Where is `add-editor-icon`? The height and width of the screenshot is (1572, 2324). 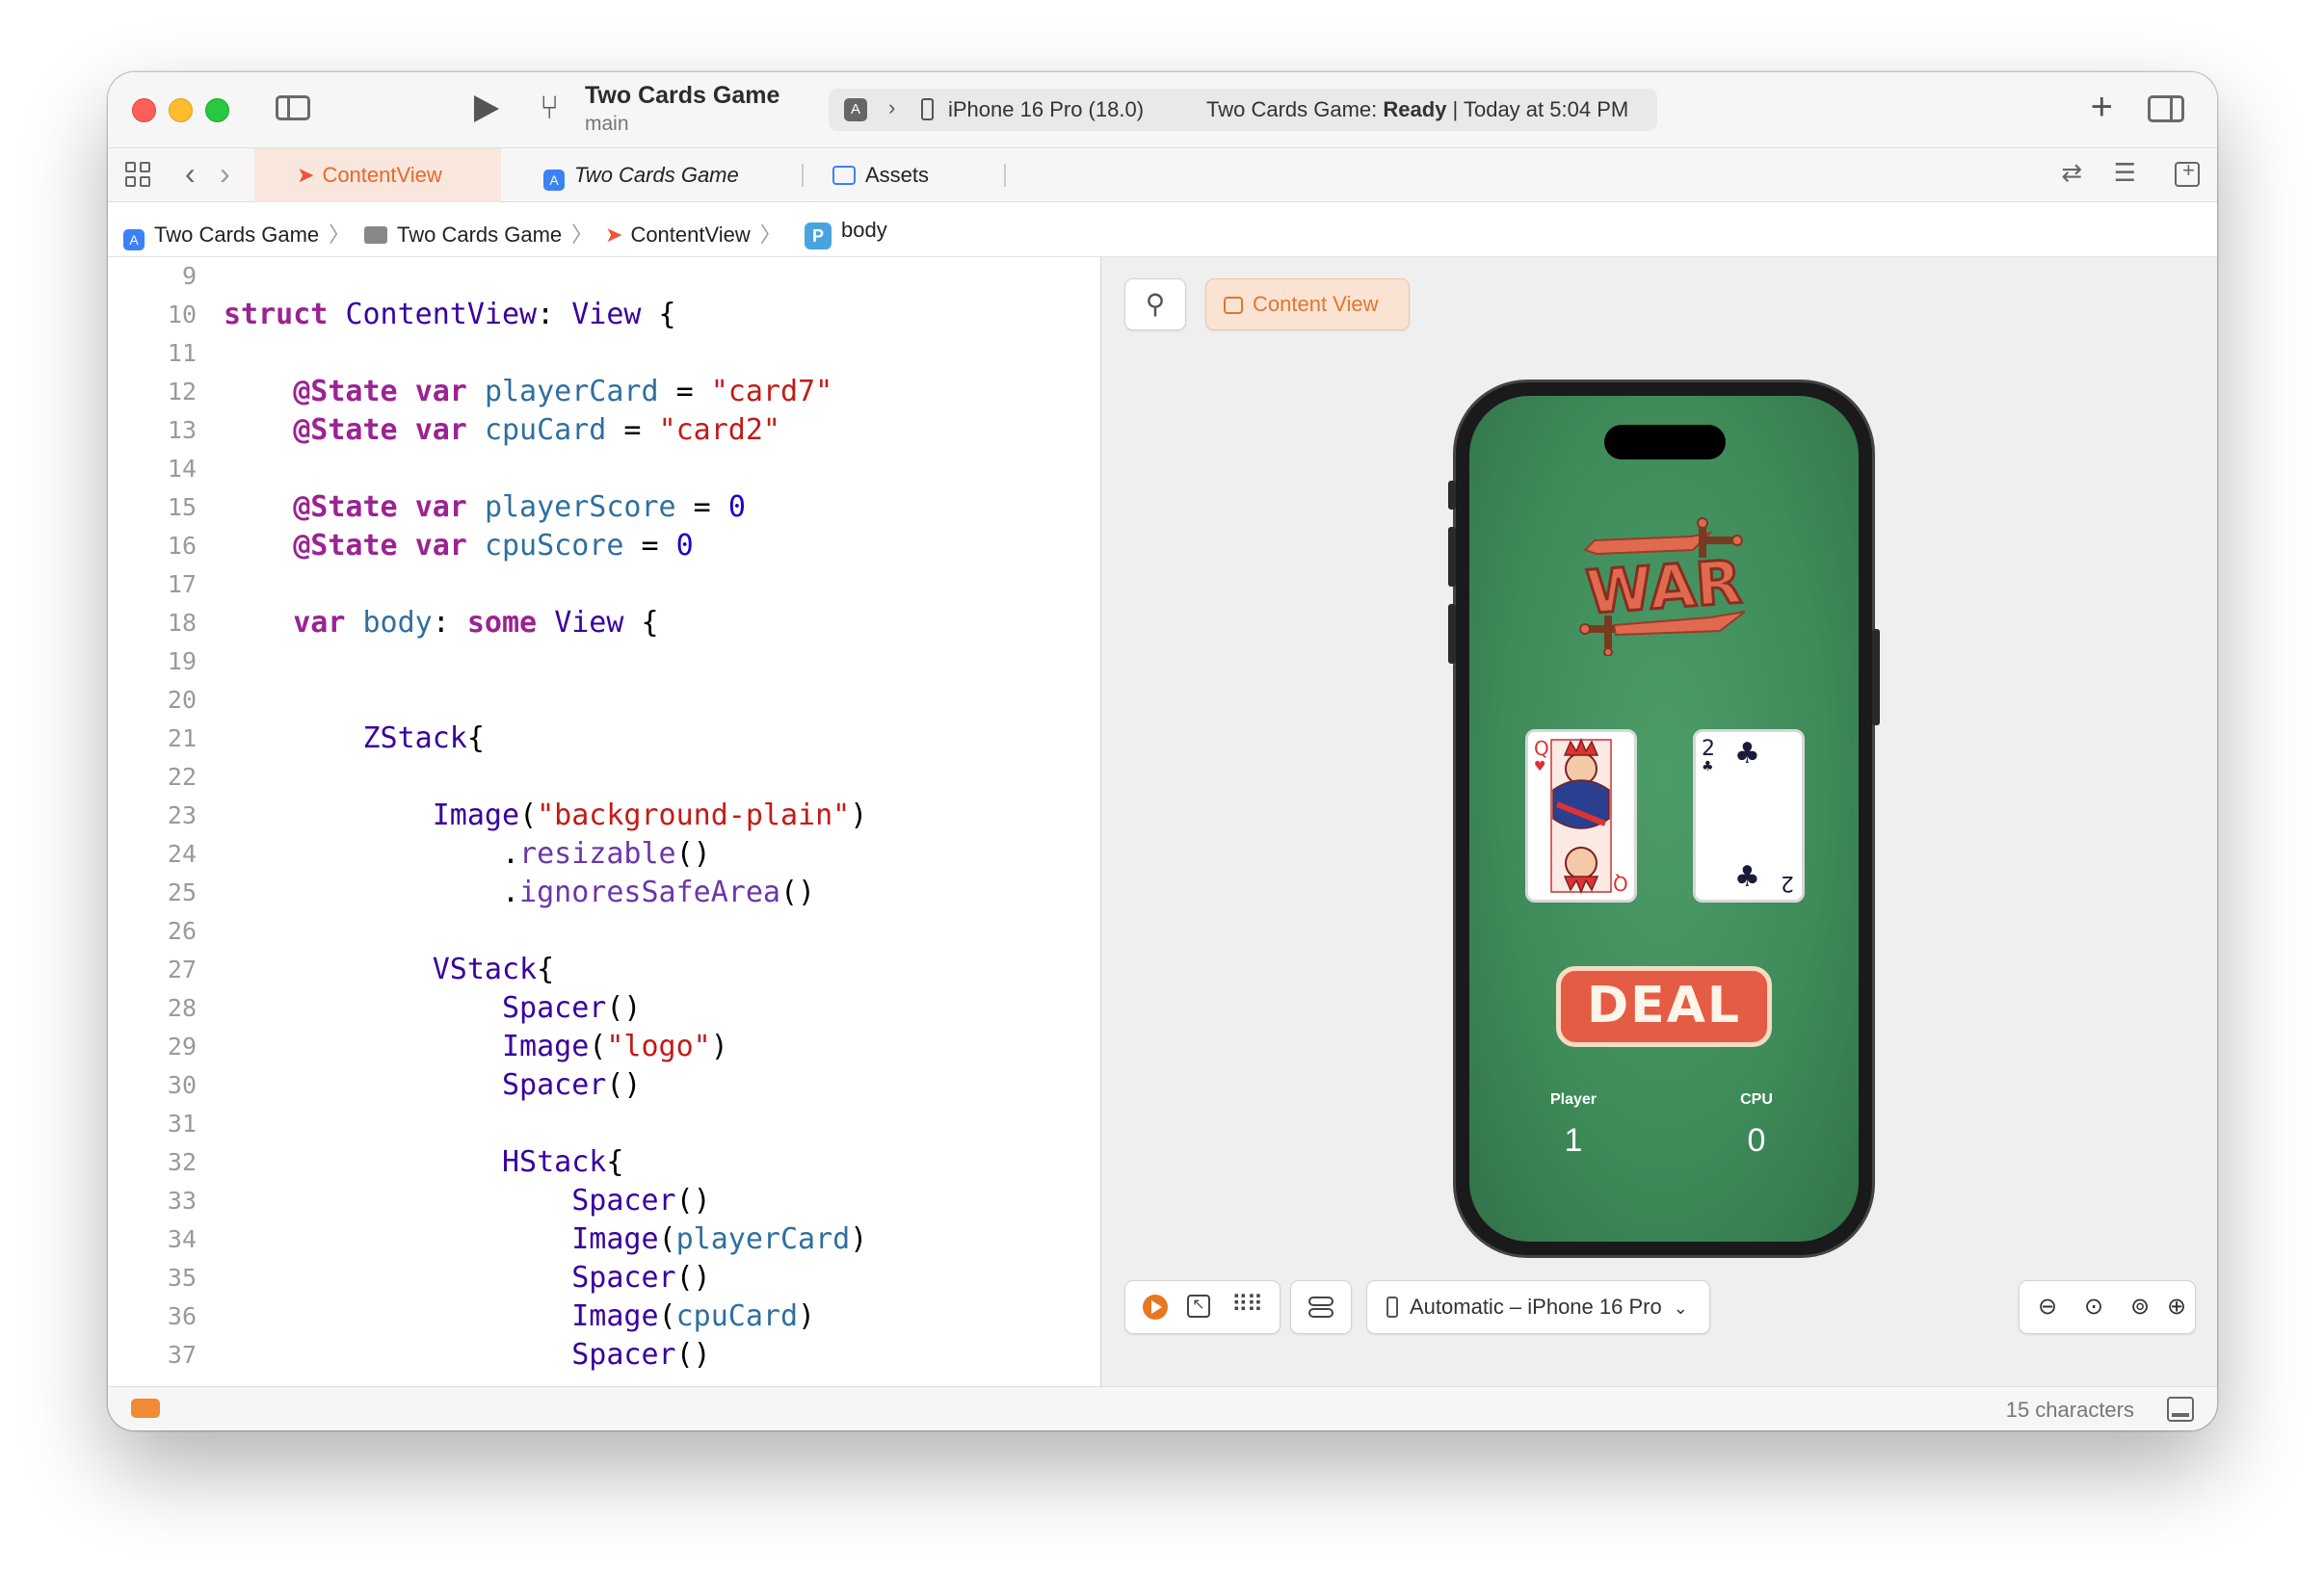 add-editor-icon is located at coordinates (2188, 172).